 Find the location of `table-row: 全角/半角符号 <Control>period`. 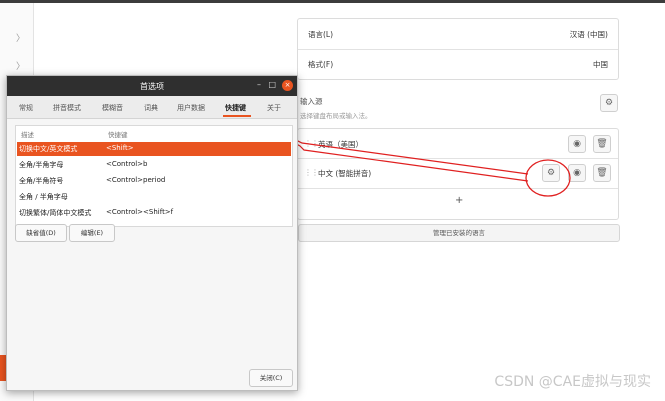

table-row: 全角/半角符号 <Control>period is located at coordinates (154, 181).